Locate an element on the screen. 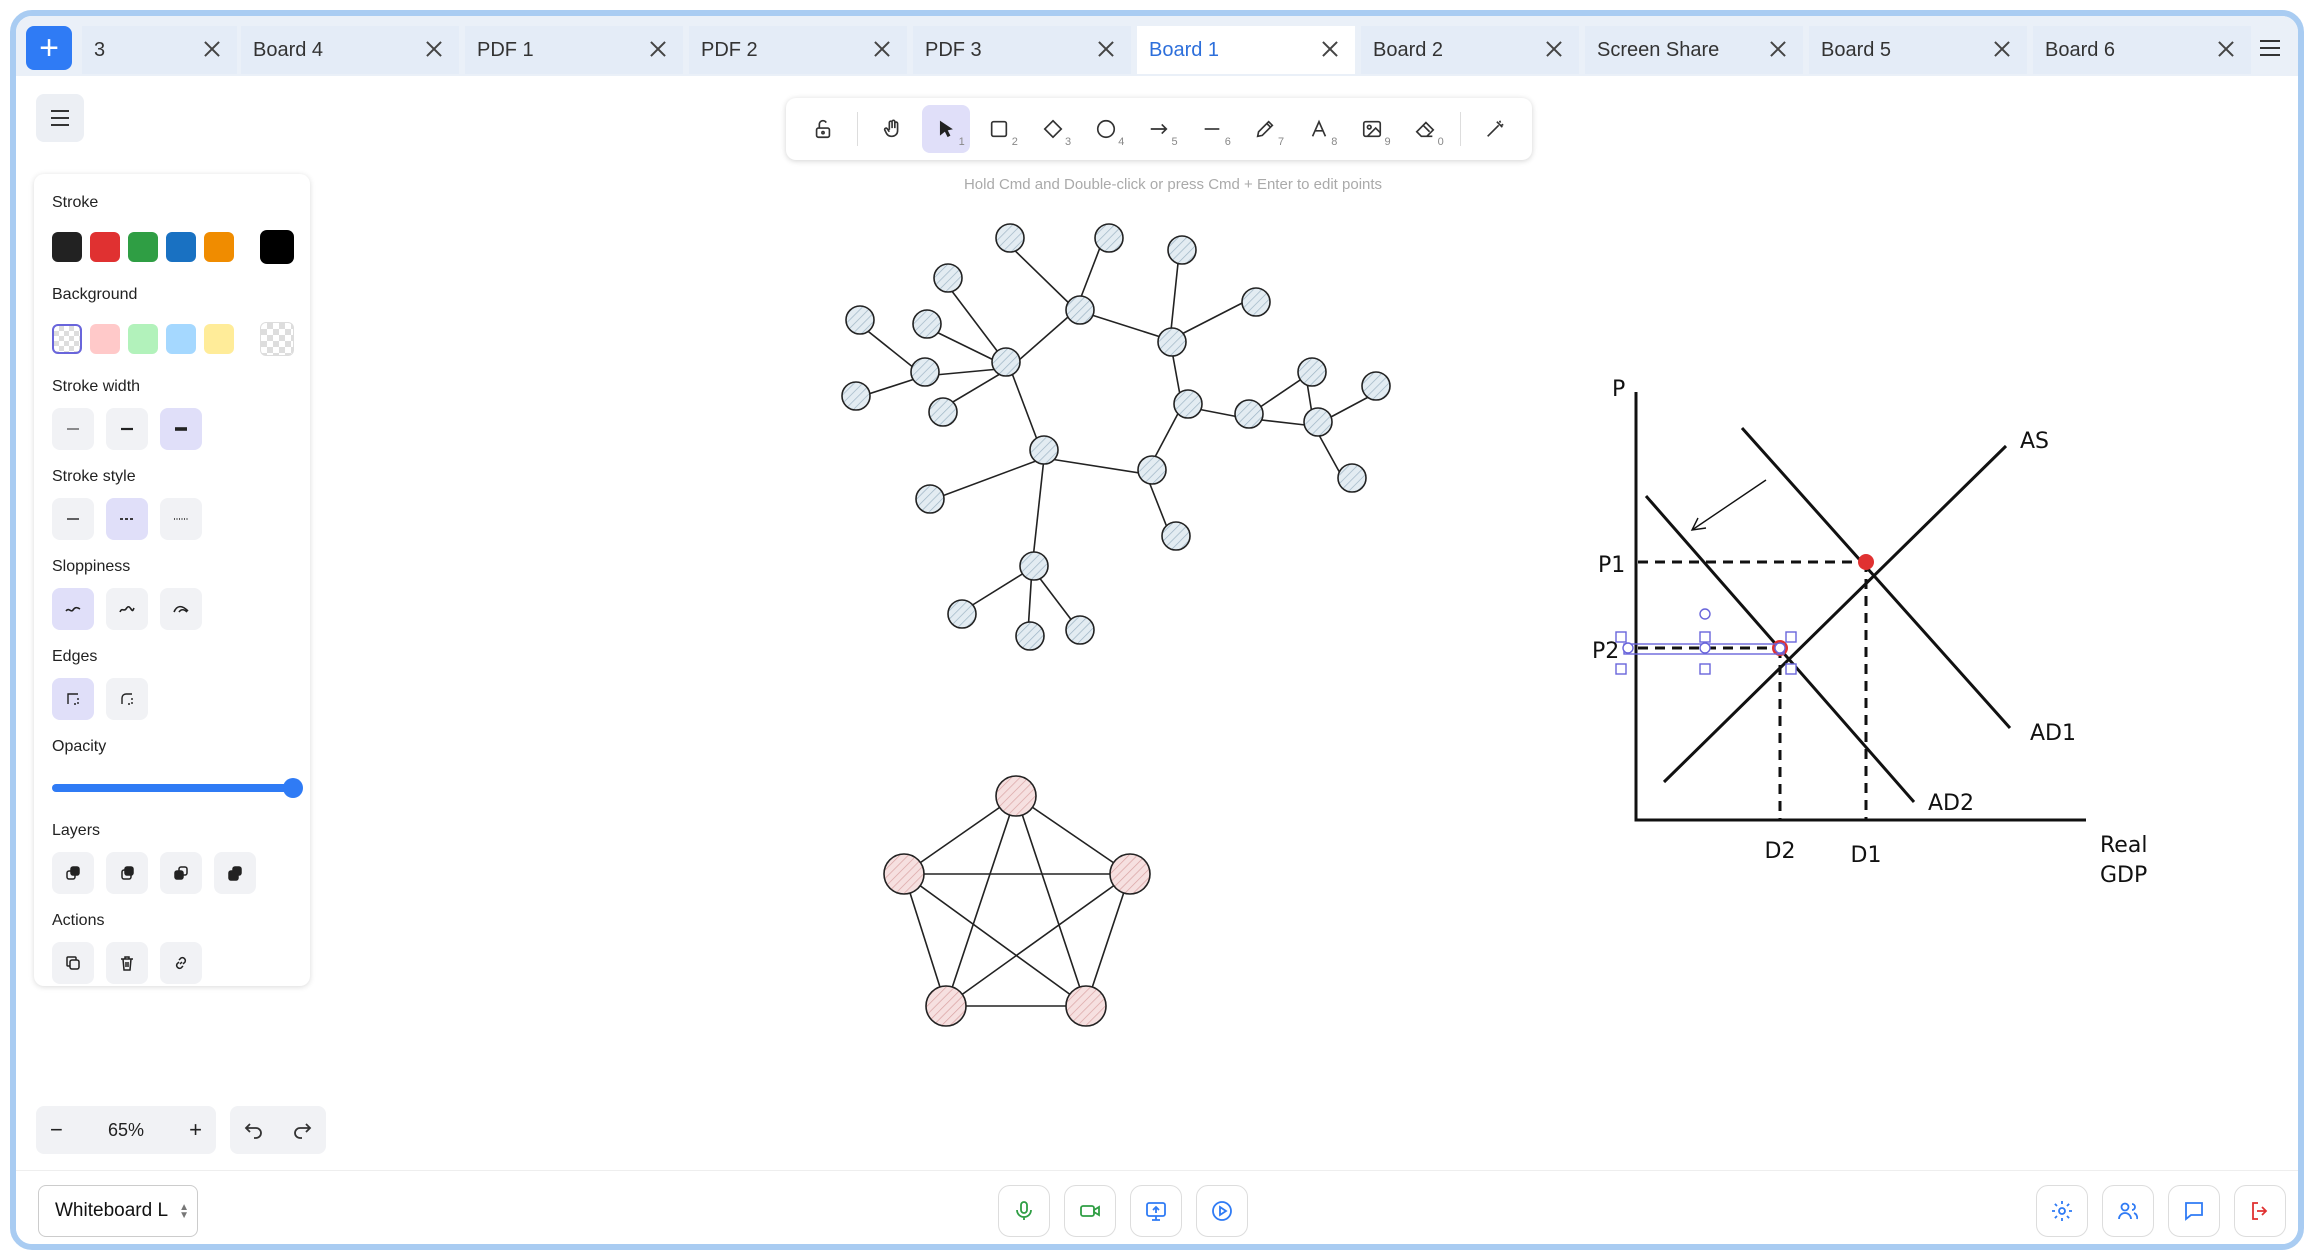  stroke-width-extra-bold is located at coordinates (181, 429).